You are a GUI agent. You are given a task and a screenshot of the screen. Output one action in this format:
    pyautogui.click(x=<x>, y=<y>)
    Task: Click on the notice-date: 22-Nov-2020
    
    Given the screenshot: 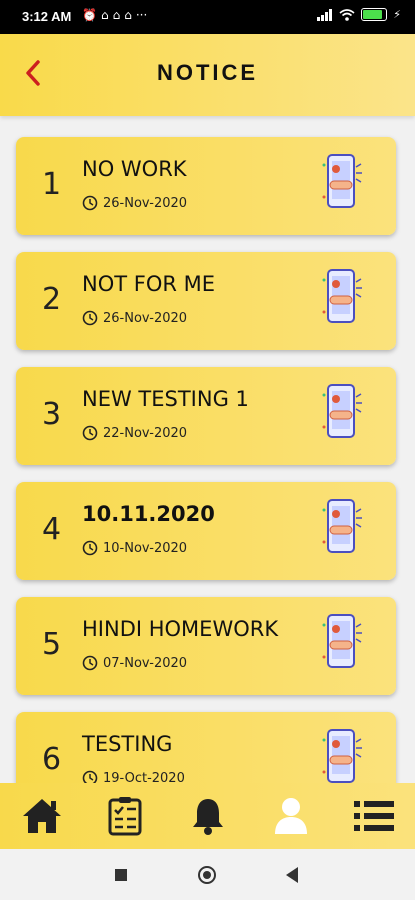 What is the action you would take?
    pyautogui.click(x=134, y=433)
    